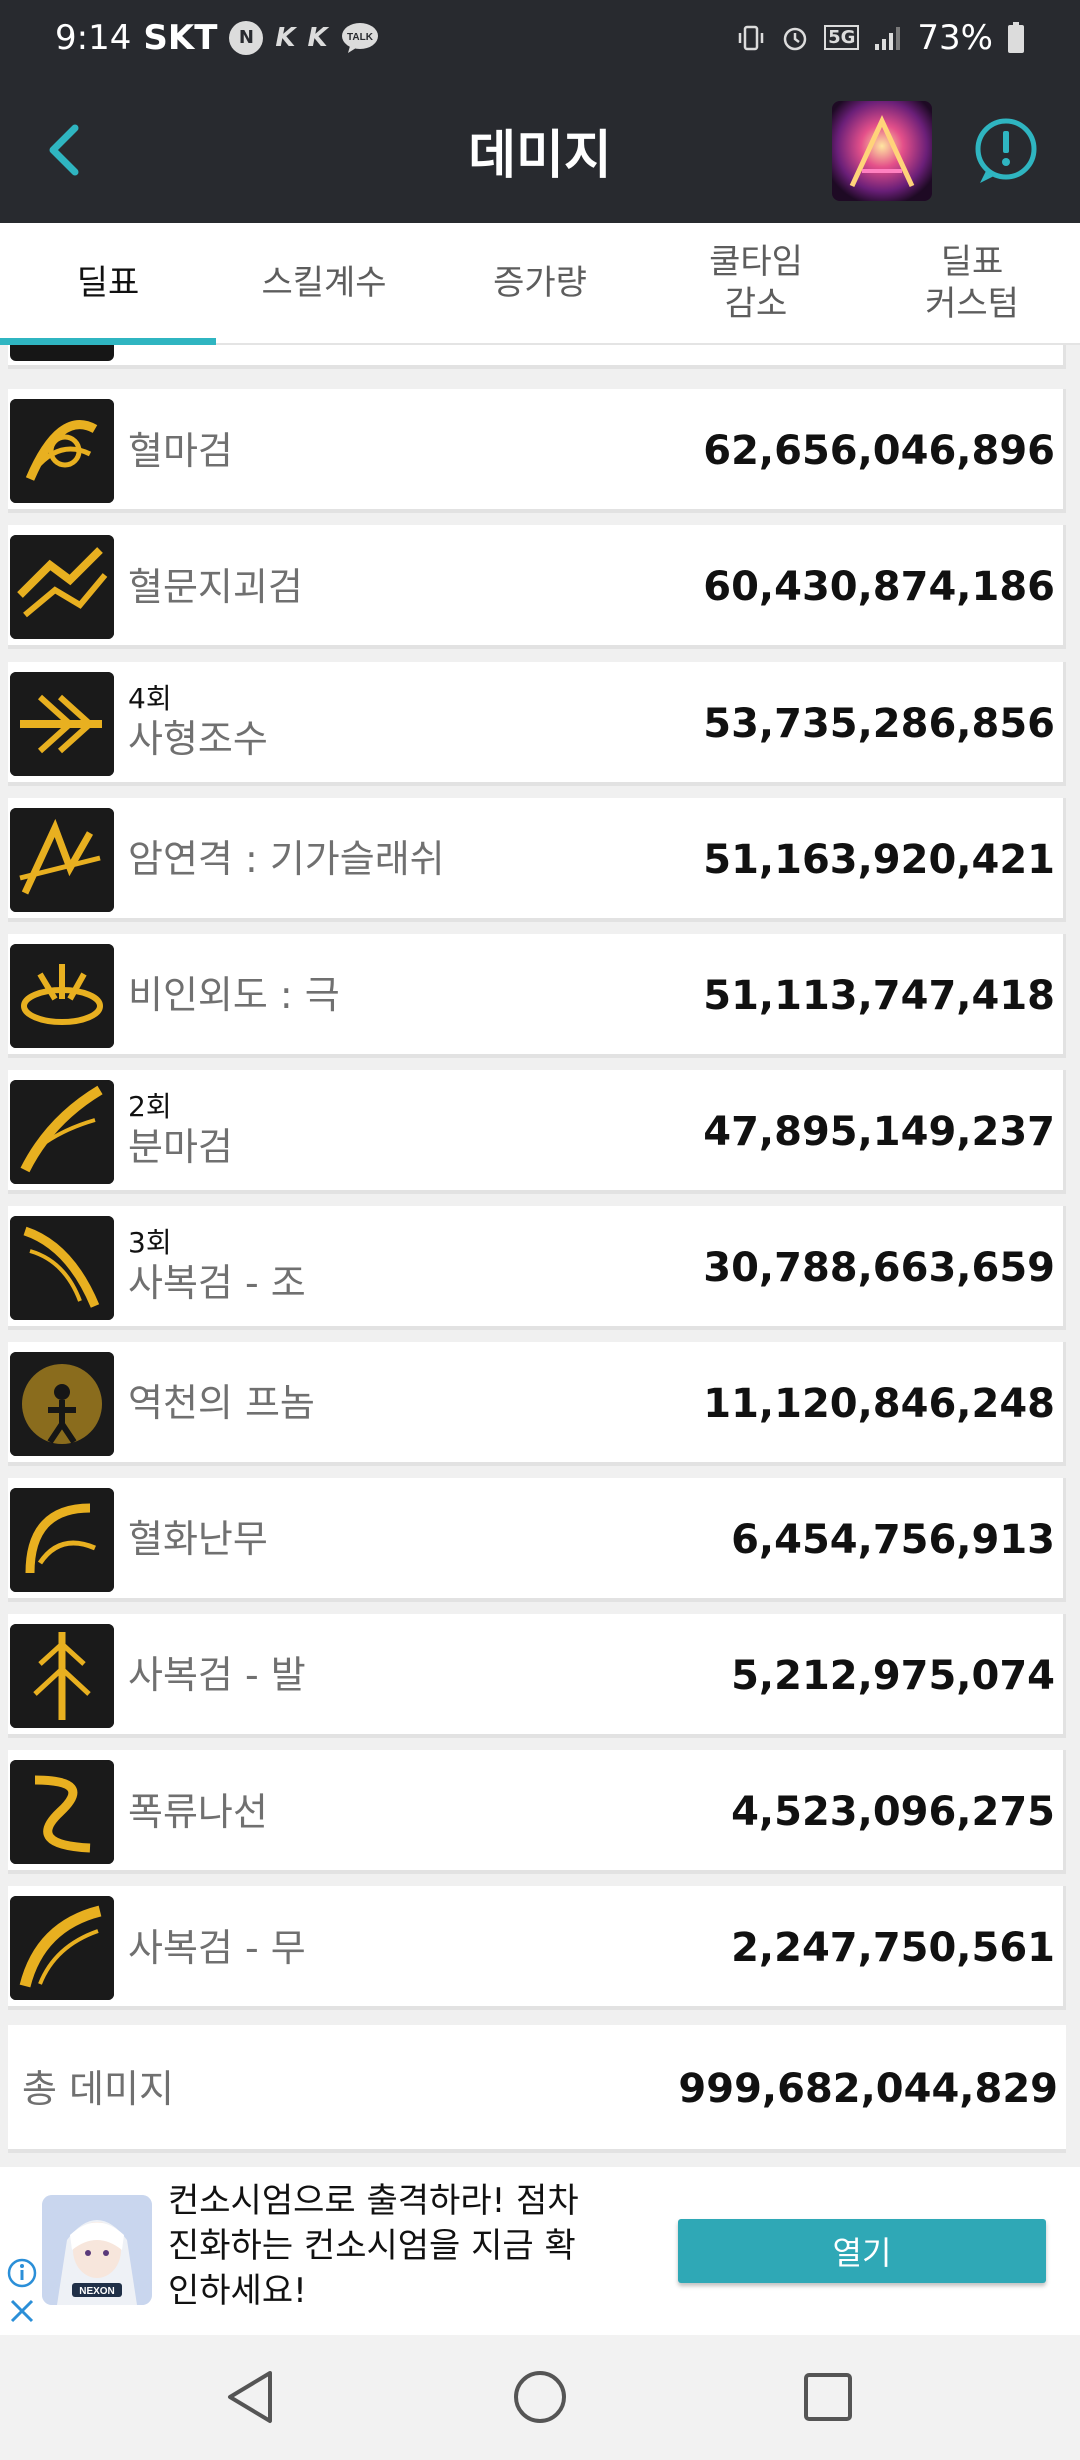 Image resolution: width=1080 pixels, height=2460 pixels. Describe the element at coordinates (22, 2273) in the screenshot. I see `ad-info-icon` at that location.